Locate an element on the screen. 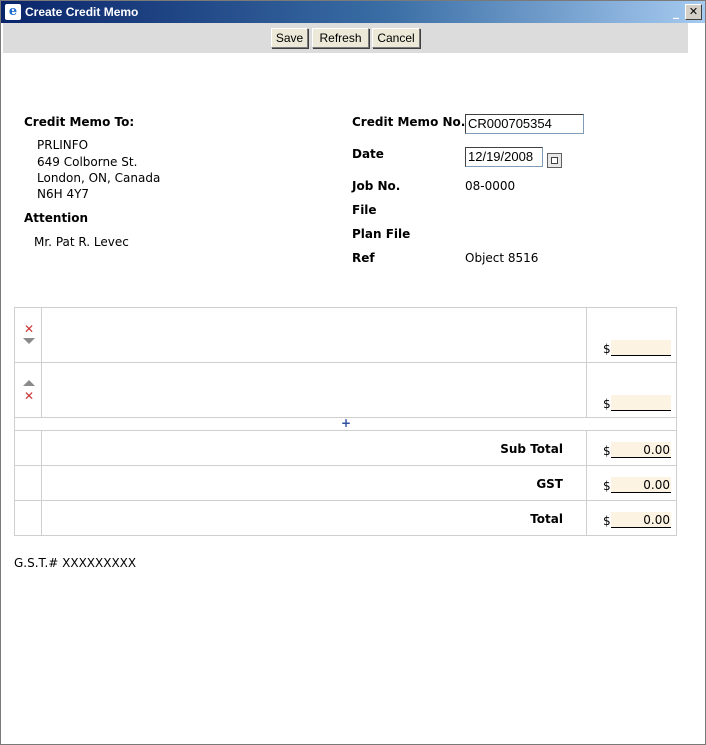 Image resolution: width=706 pixels, height=745 pixels. address-line-city: London, ON, Canada is located at coordinates (99, 178).